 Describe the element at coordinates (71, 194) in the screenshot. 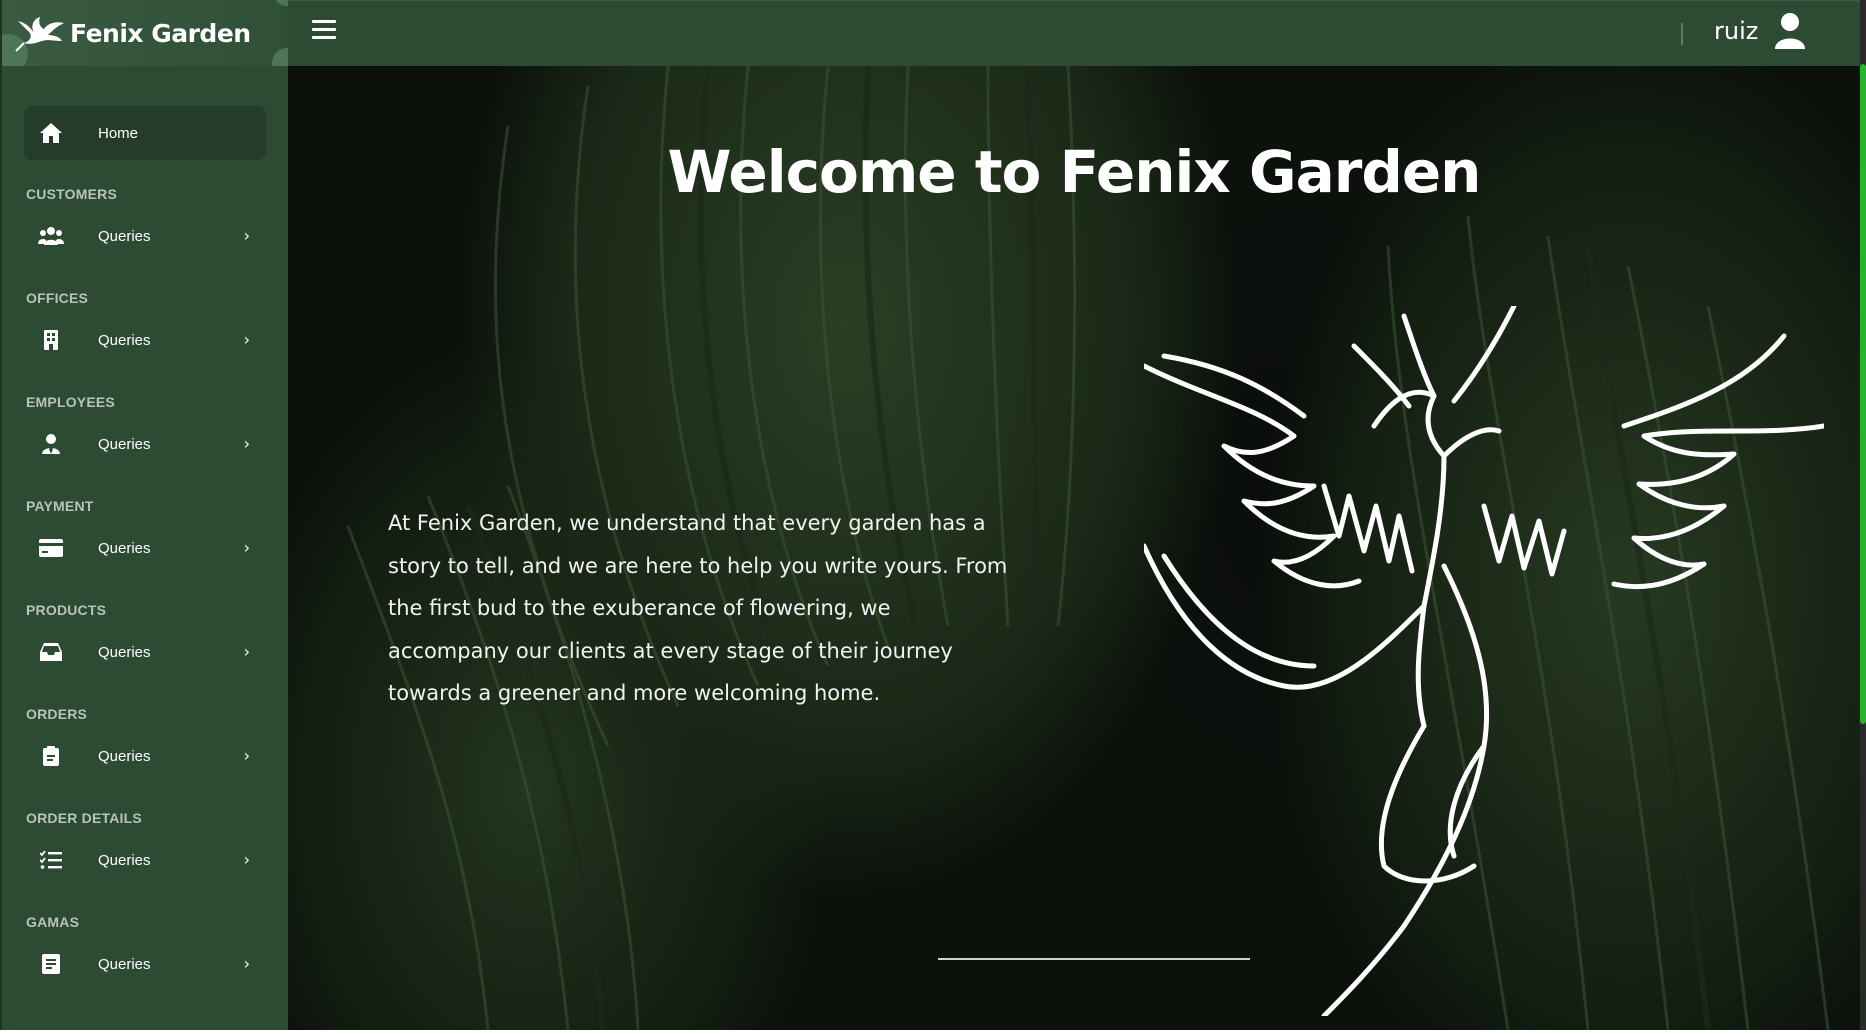

I see `section-title-customers: CUSTOMERS` at that location.